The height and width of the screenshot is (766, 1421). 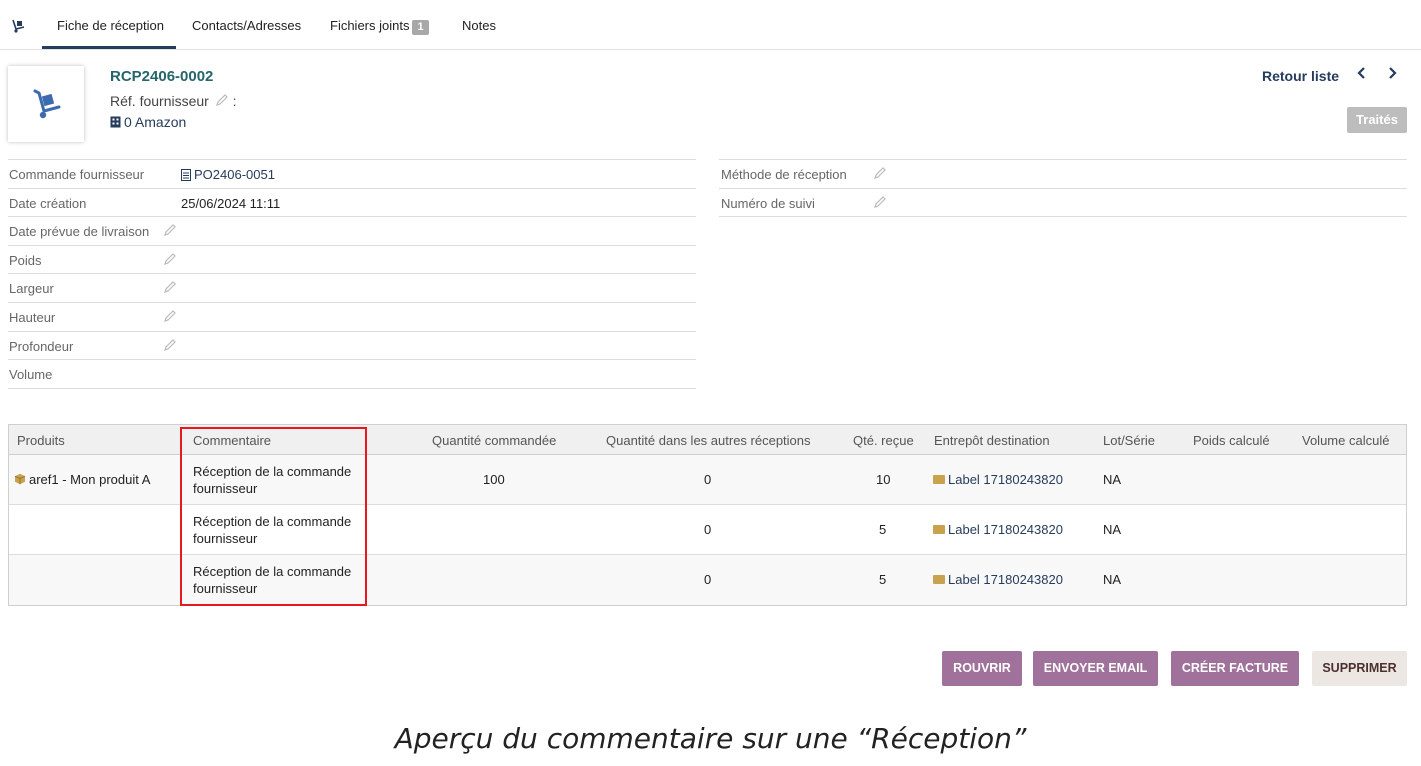 I want to click on active-tab-indicator, so click(x=109, y=47).